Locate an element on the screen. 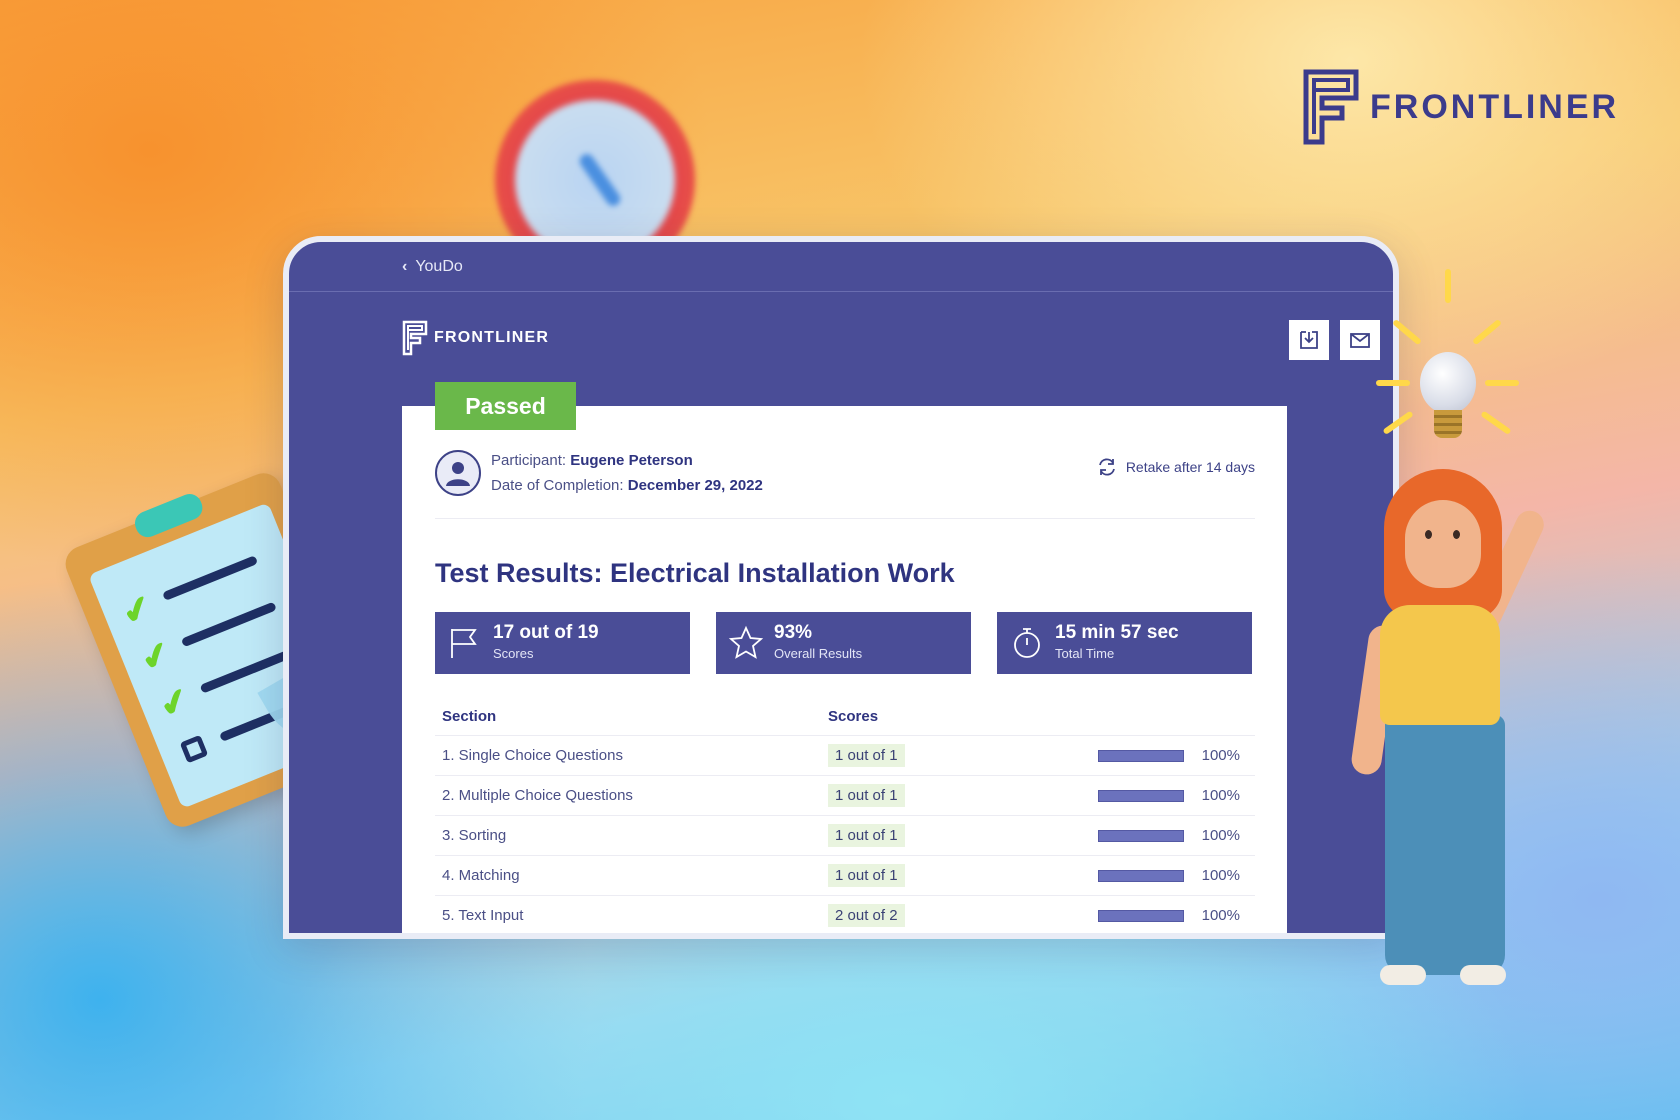 This screenshot has height=1120, width=1680. section-name: 4. Matching is located at coordinates (481, 875).